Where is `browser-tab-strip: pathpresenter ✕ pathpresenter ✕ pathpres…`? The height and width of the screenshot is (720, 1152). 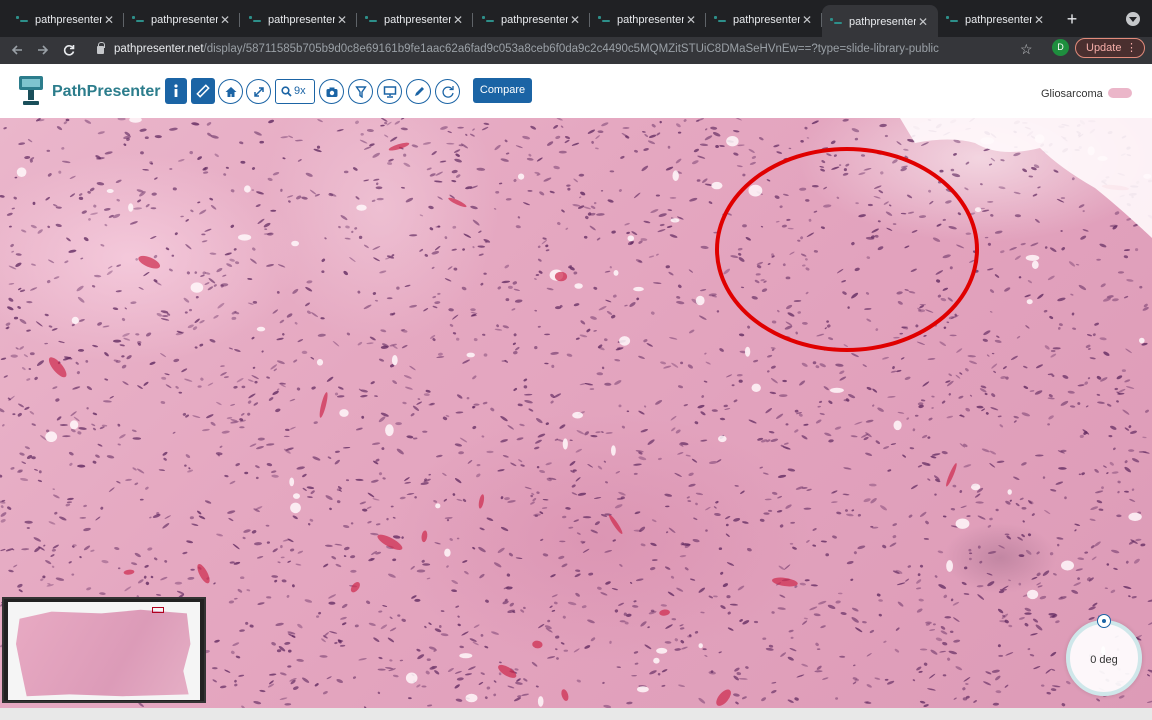
browser-tab-strip: pathpresenter ✕ pathpresenter ✕ pathpres… is located at coordinates (576, 19).